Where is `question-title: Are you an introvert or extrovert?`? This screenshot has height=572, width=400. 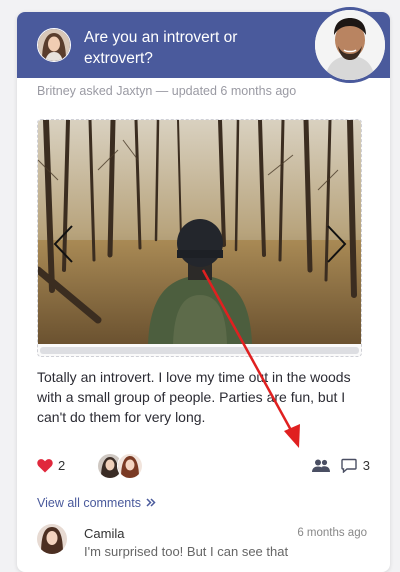 question-title: Are you an introvert or extrovert? is located at coordinates (161, 48).